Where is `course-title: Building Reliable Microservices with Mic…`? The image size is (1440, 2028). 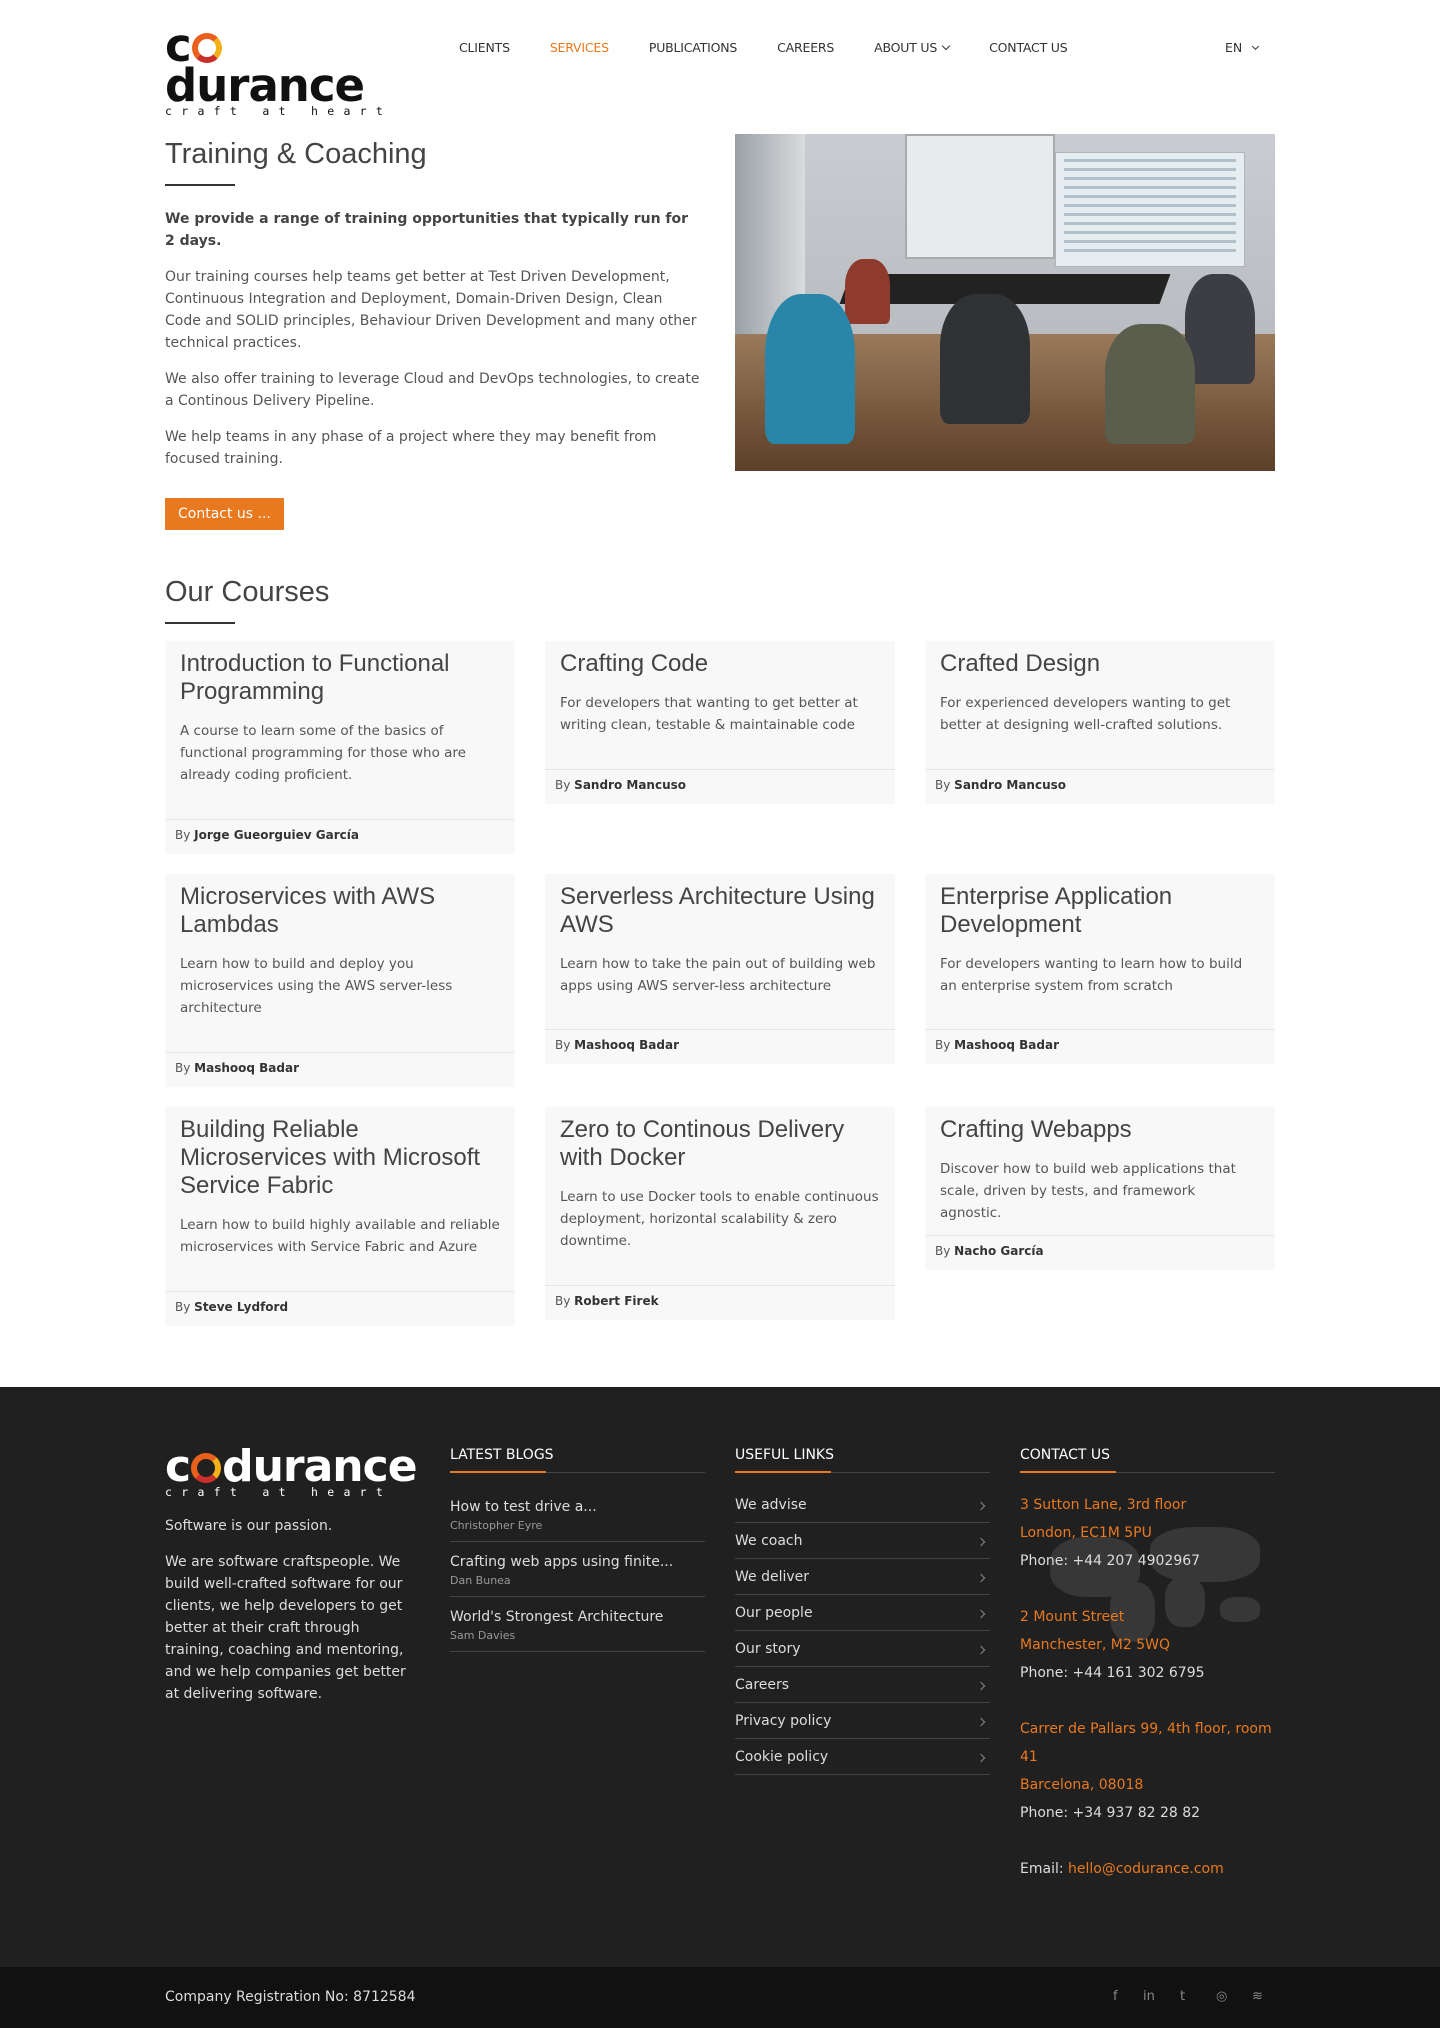
course-title: Building Reliable Microservices with Mic… is located at coordinates (340, 1158).